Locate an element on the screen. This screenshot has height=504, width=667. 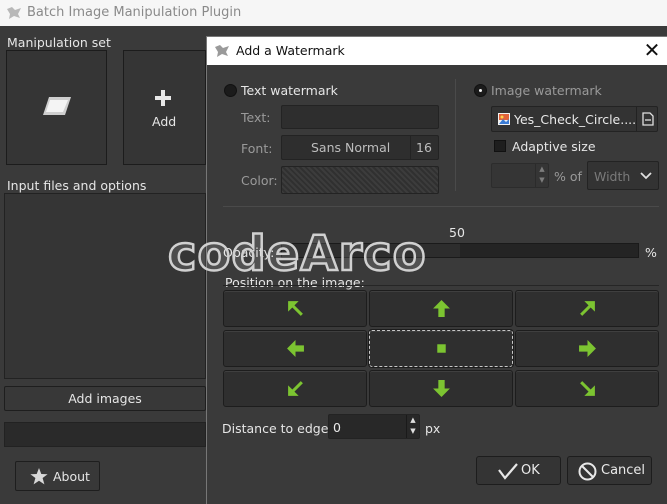
ok-button: OK is located at coordinates (518, 470).